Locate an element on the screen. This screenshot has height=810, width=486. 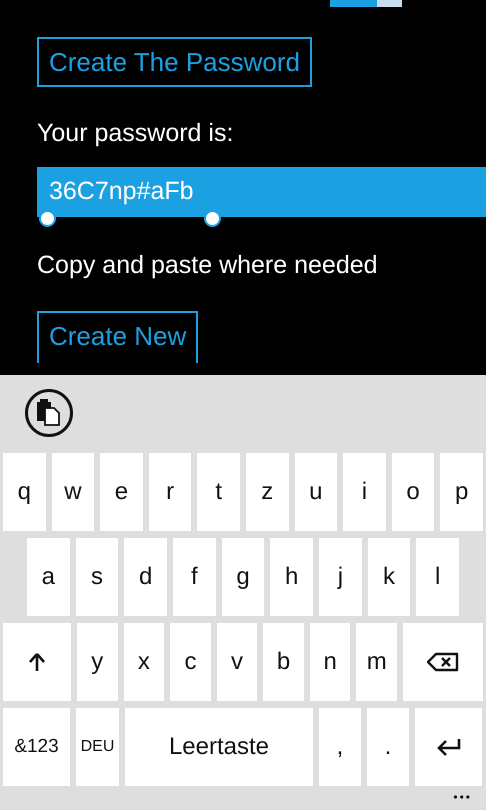
keyboard-key: , is located at coordinates (340, 747).